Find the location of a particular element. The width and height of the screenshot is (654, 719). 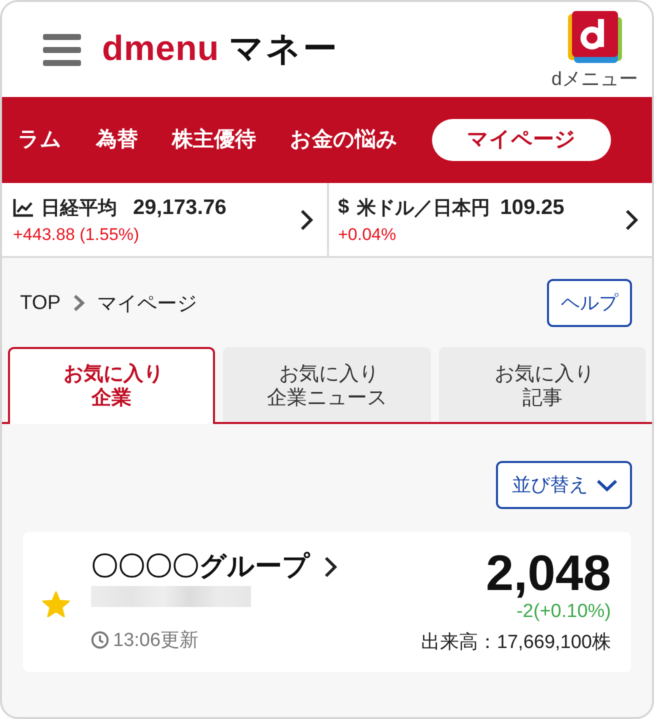

line-chart-icon is located at coordinates (23, 207).